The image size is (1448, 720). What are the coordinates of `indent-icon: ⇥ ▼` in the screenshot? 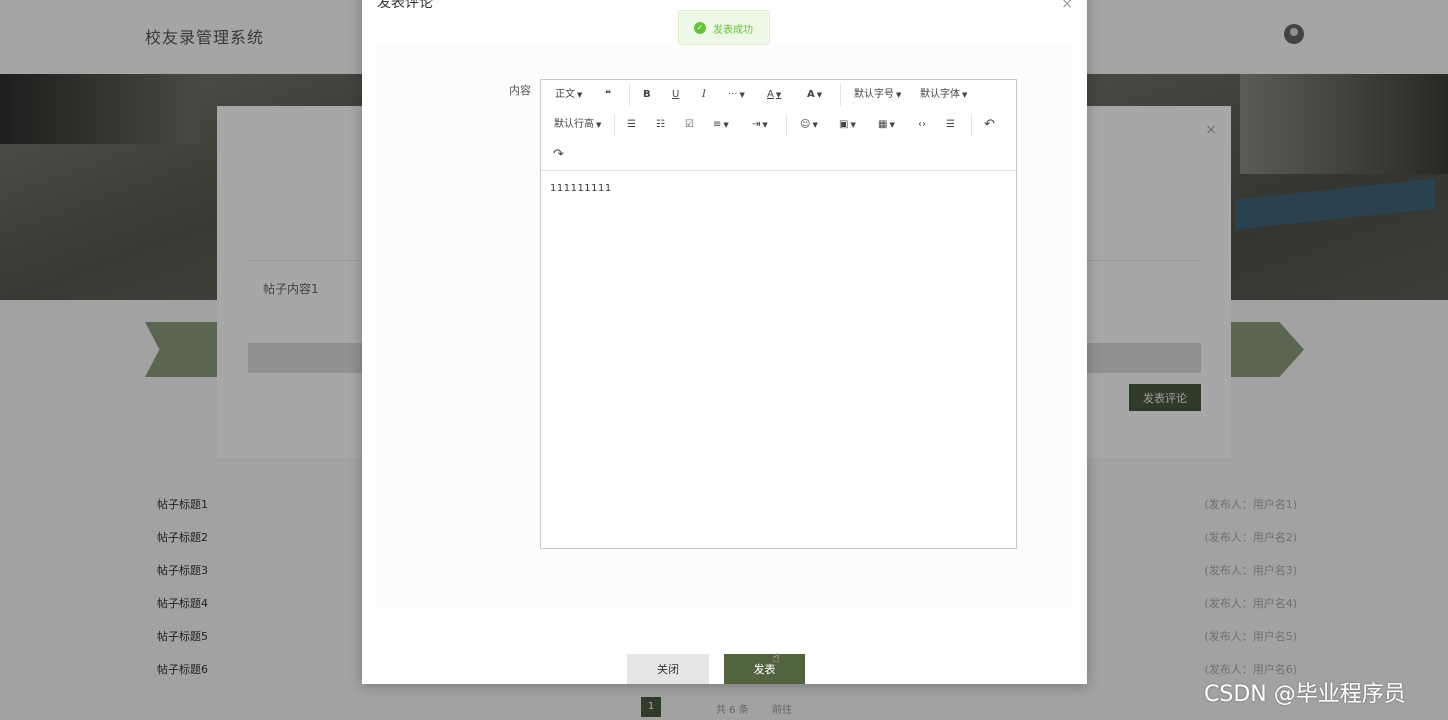 It's located at (760, 125).